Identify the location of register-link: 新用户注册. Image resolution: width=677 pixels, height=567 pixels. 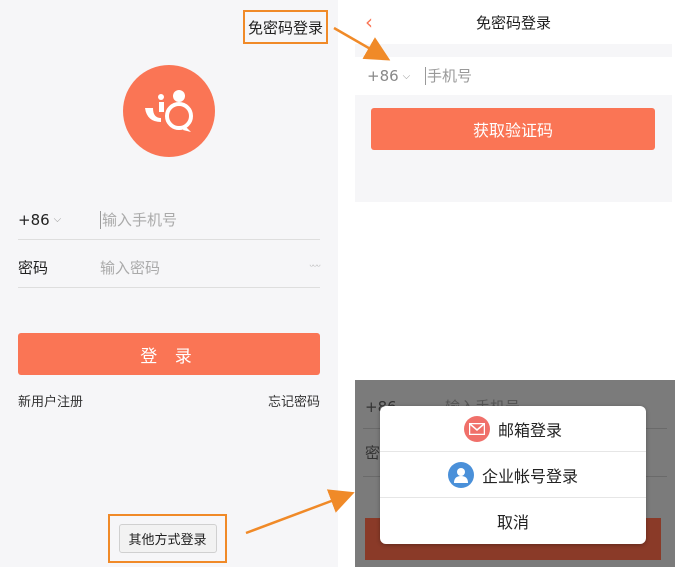
(50, 400).